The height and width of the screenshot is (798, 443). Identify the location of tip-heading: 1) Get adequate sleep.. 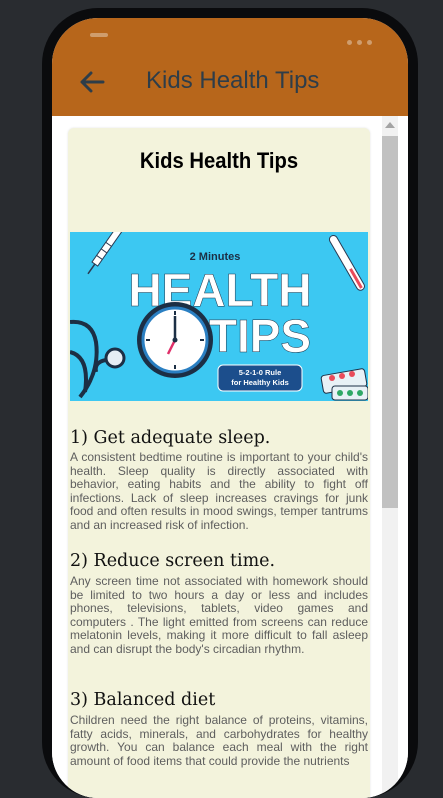
(170, 438).